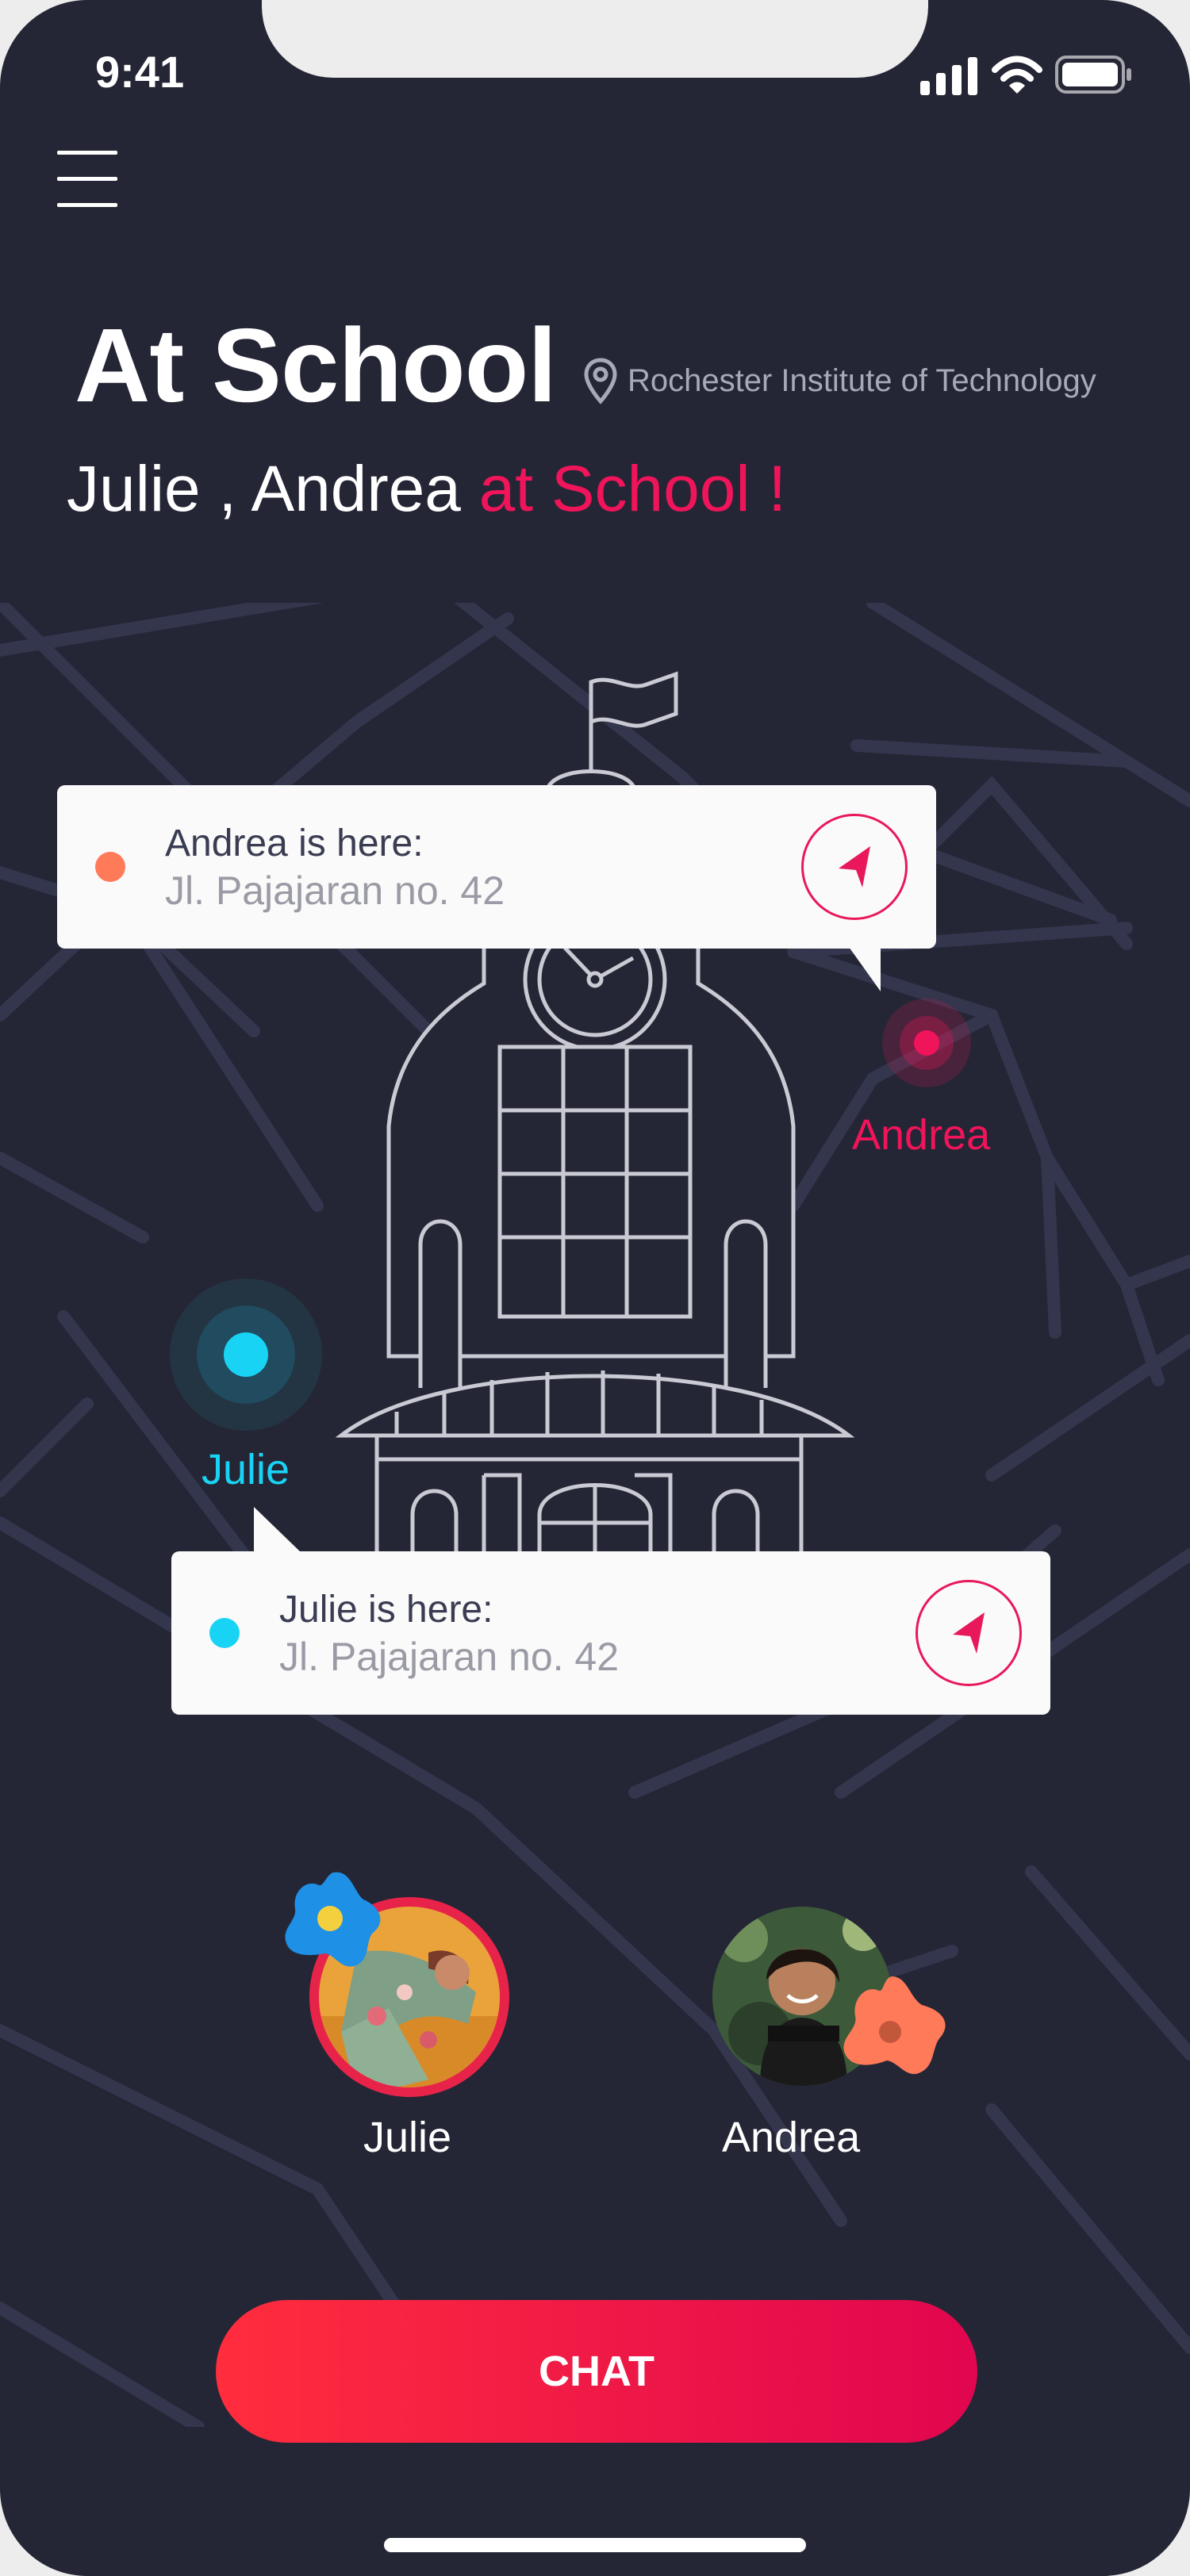 This screenshot has height=2576, width=1190. I want to click on status-subtitle: Julie , Andrea at School !, so click(426, 490).